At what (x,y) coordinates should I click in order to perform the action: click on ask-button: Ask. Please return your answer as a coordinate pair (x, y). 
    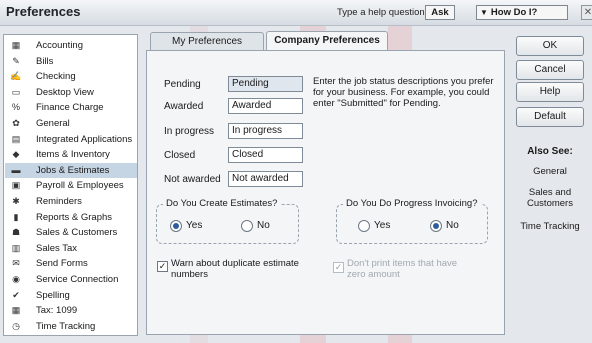
    Looking at the image, I should click on (440, 12).